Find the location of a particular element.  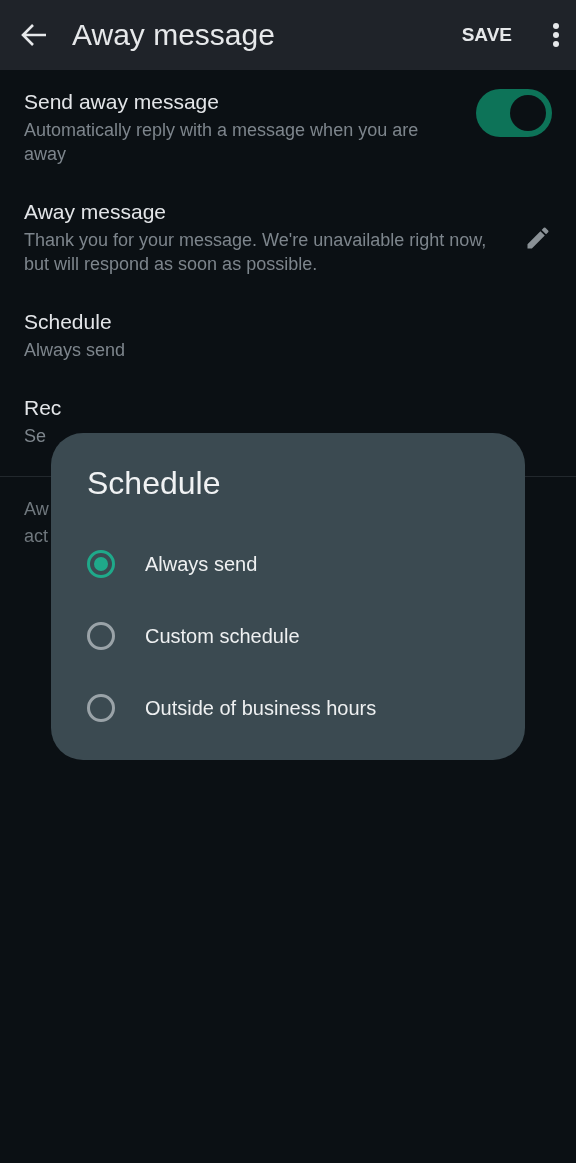

note-text: act is located at coordinates (36, 536).